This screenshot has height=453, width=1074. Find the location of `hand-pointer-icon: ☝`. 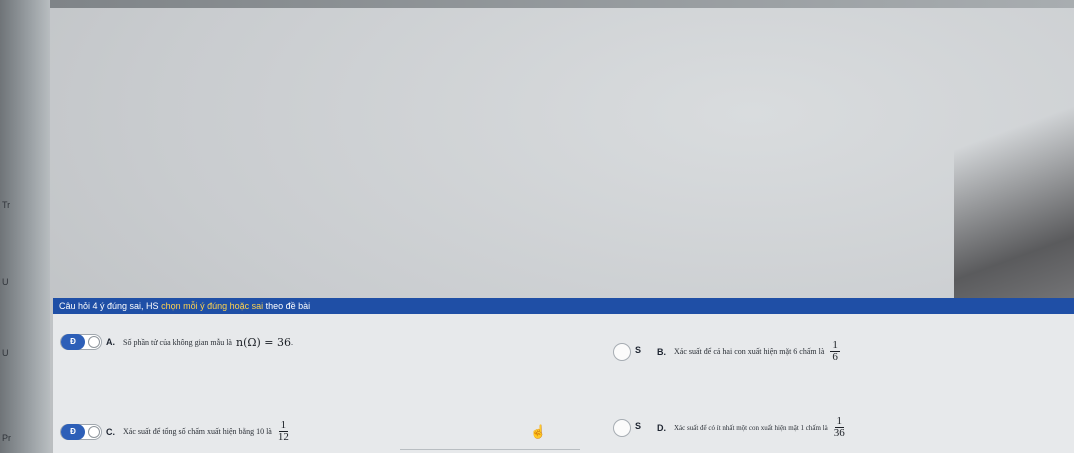

hand-pointer-icon: ☝ is located at coordinates (538, 431).